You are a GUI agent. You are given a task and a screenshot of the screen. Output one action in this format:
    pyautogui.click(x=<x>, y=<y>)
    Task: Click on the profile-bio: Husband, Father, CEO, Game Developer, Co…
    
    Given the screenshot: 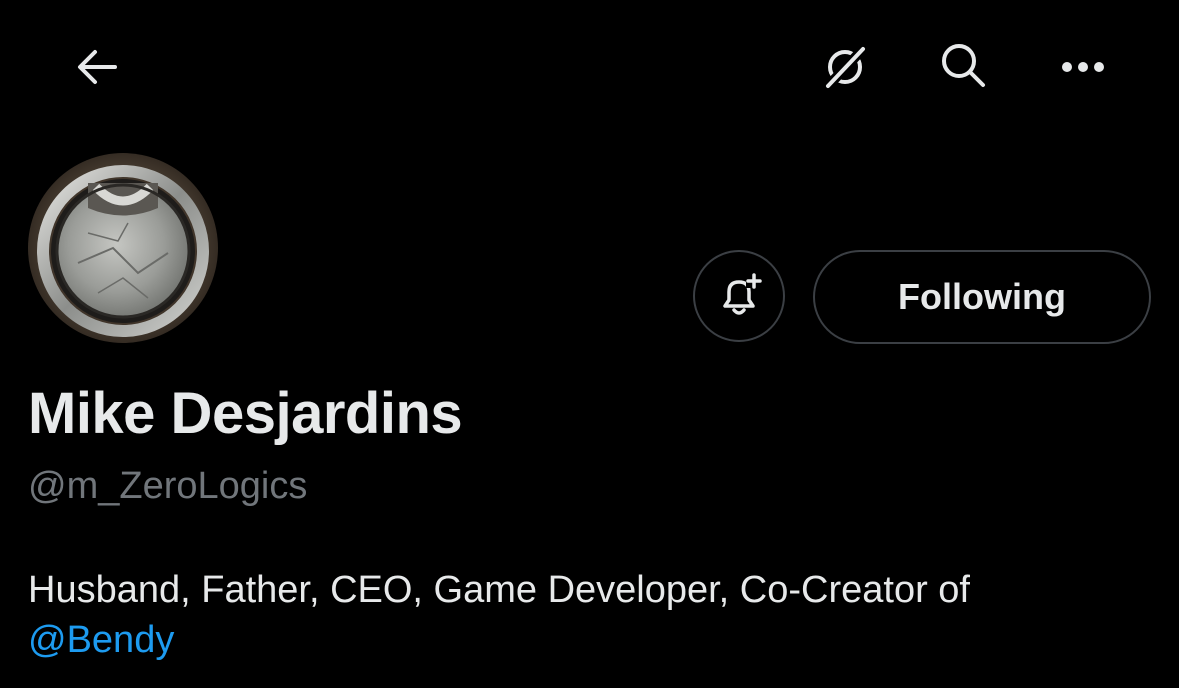 What is the action you would take?
    pyautogui.click(x=593, y=615)
    